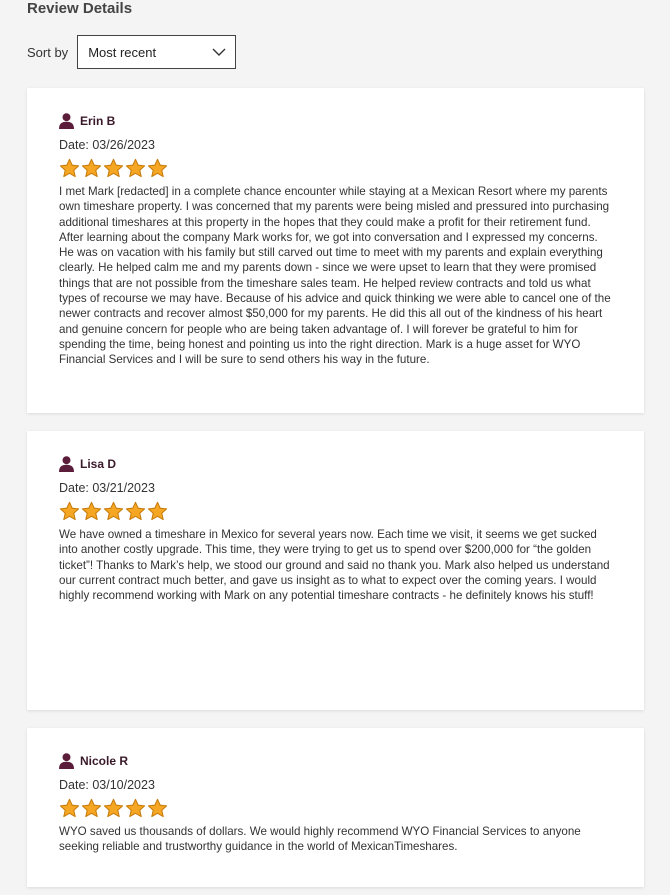  I want to click on reviewer: Erin B, so click(335, 121).